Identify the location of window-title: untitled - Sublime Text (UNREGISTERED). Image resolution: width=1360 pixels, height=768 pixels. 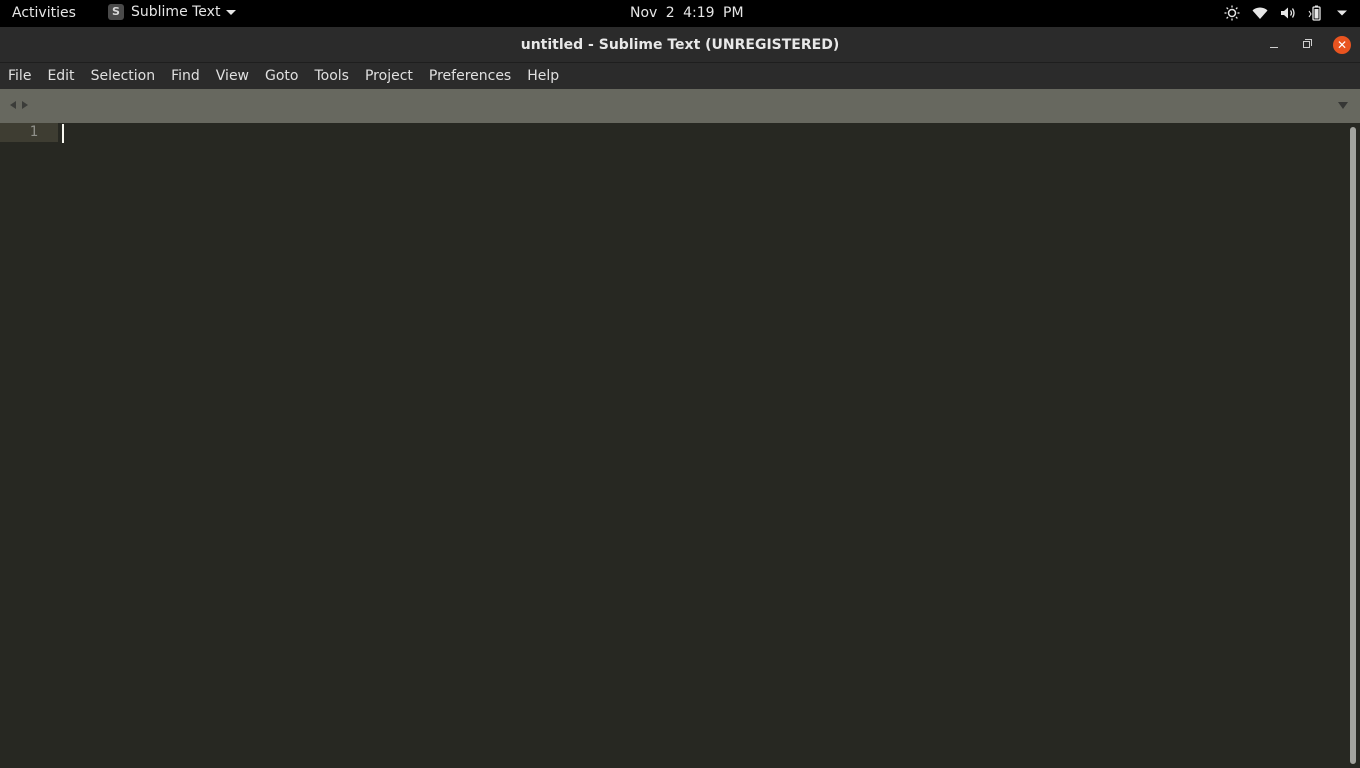
(680, 45).